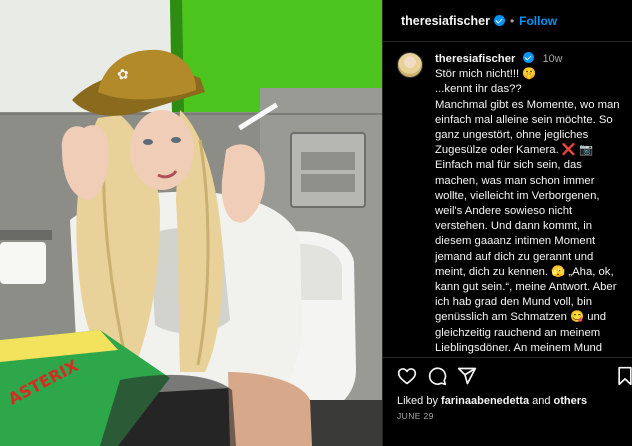 This screenshot has width=632, height=446. What do you see at coordinates (541, 401) in the screenshot?
I see `likes-and: and` at bounding box center [541, 401].